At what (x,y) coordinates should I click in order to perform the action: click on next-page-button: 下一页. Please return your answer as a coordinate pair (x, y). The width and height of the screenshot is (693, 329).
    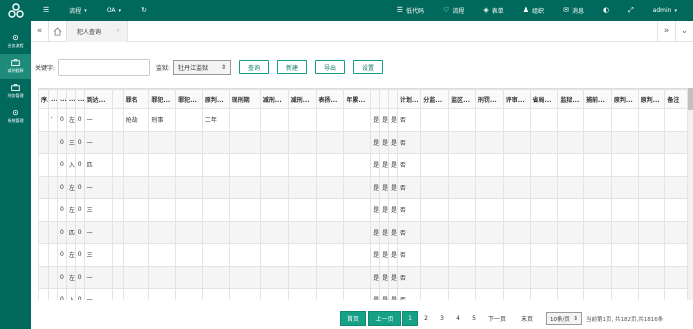
    Looking at the image, I should click on (497, 318).